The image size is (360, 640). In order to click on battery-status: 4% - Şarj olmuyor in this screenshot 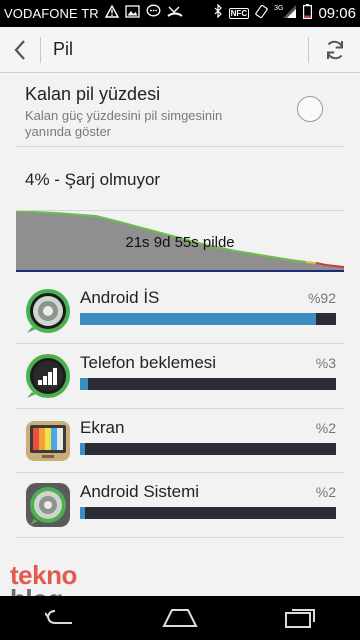, I will do `click(93, 179)`.